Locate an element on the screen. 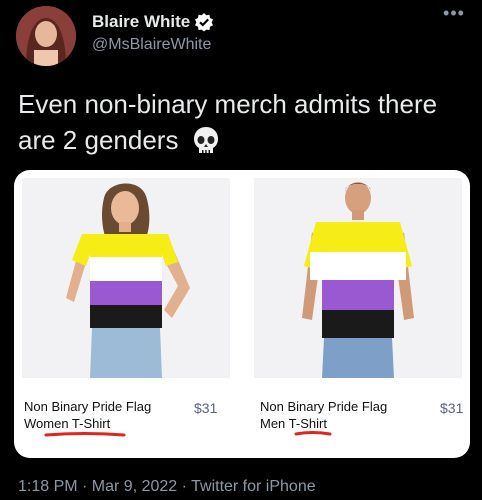 The height and width of the screenshot is (500, 482). author-name: Blaire White is located at coordinates (141, 22).